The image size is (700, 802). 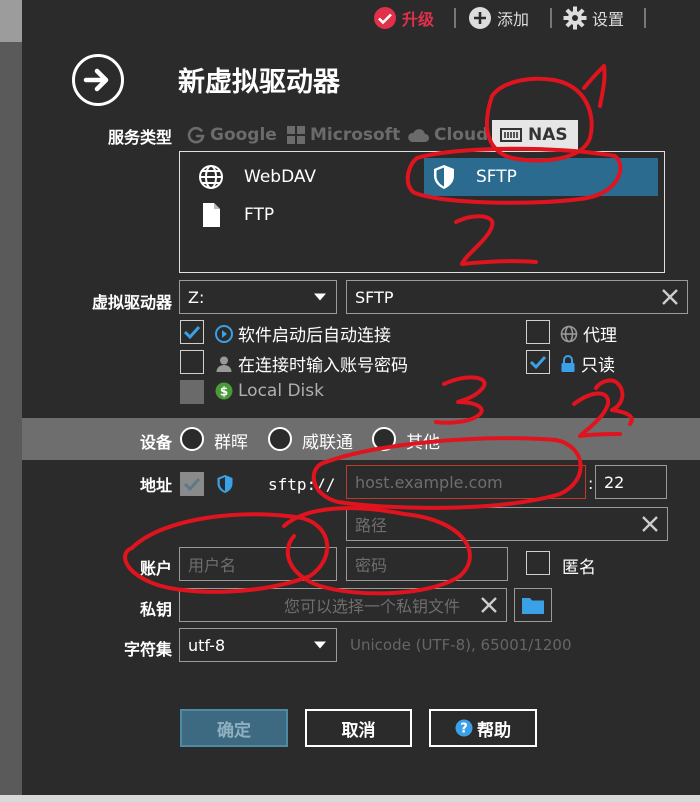 I want to click on left-scrollbar, so click(x=11, y=401).